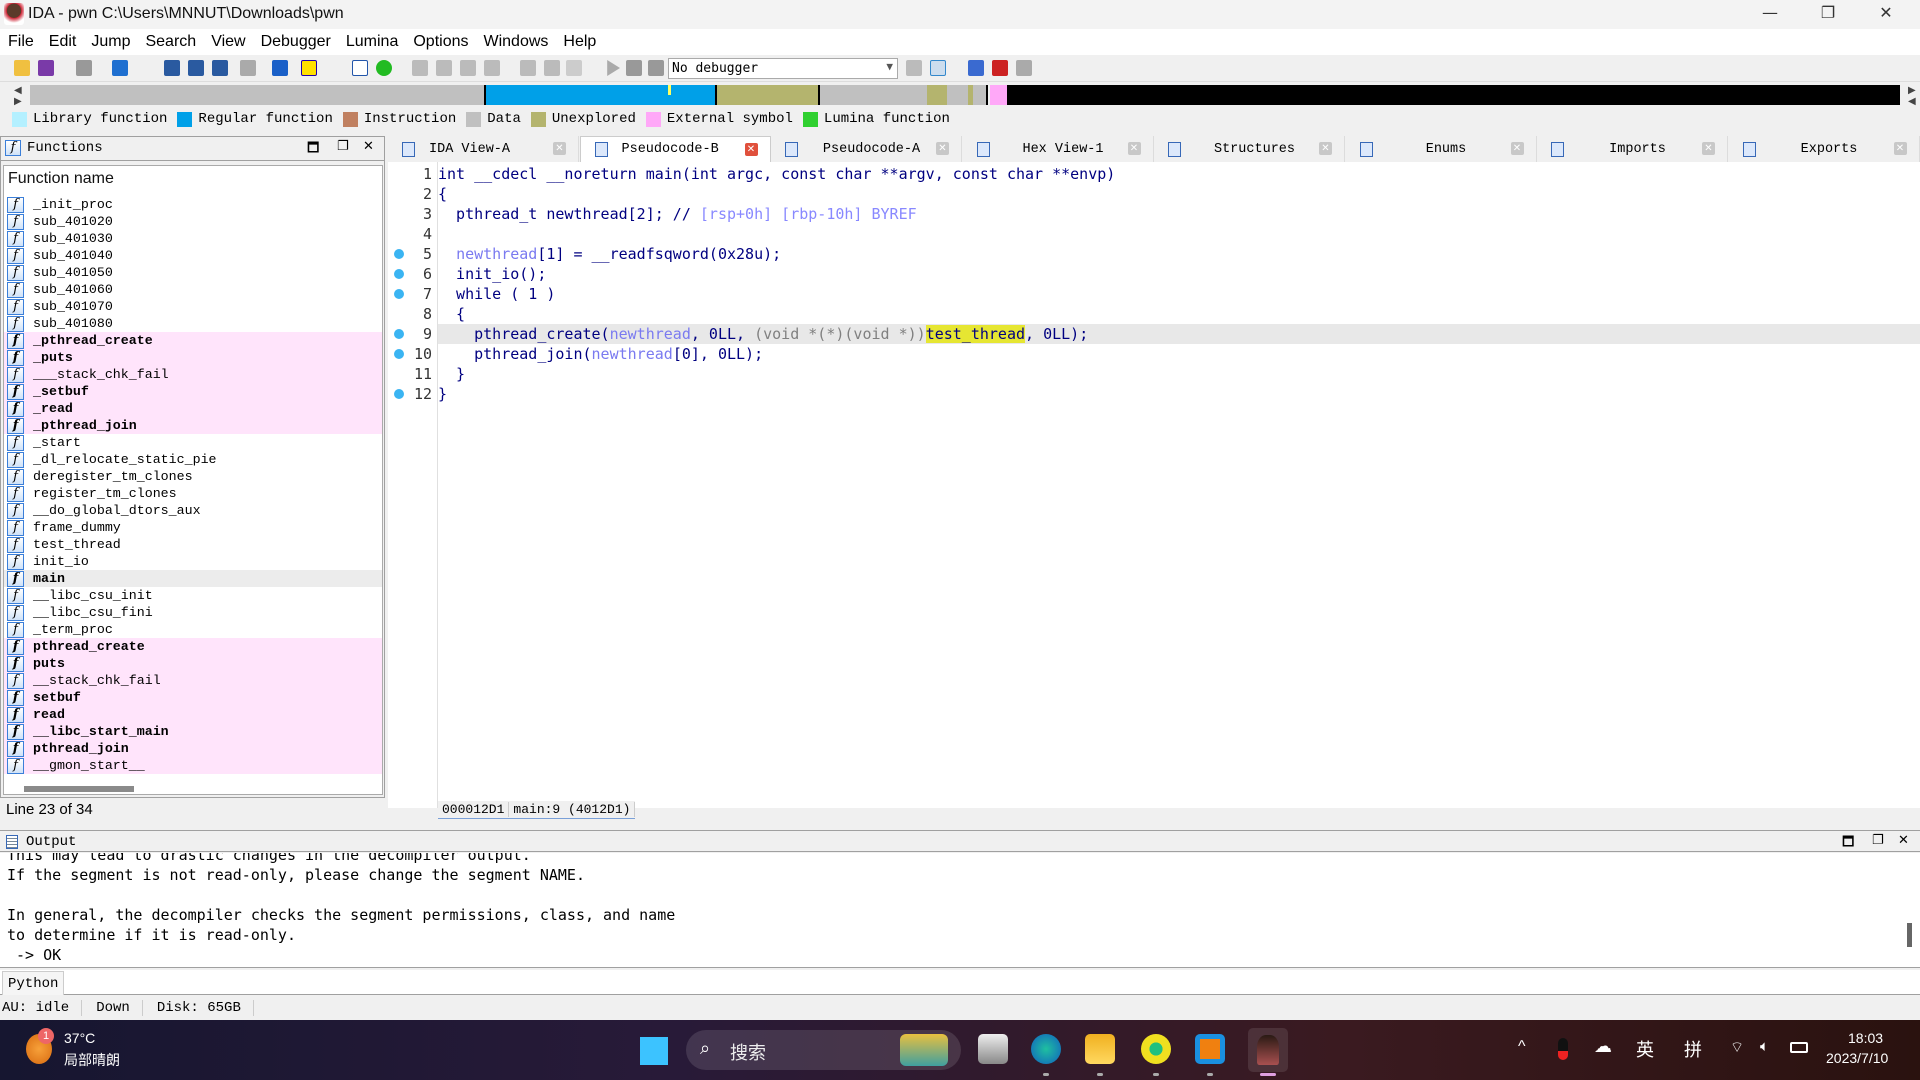 The image size is (1920, 1080). What do you see at coordinates (1000, 68) in the screenshot?
I see `add-icon` at bounding box center [1000, 68].